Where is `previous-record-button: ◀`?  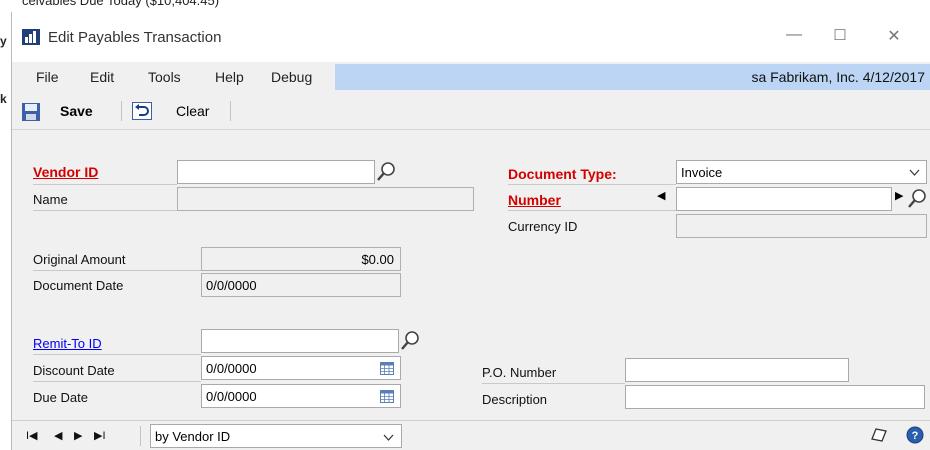 previous-record-button: ◀ is located at coordinates (58, 435).